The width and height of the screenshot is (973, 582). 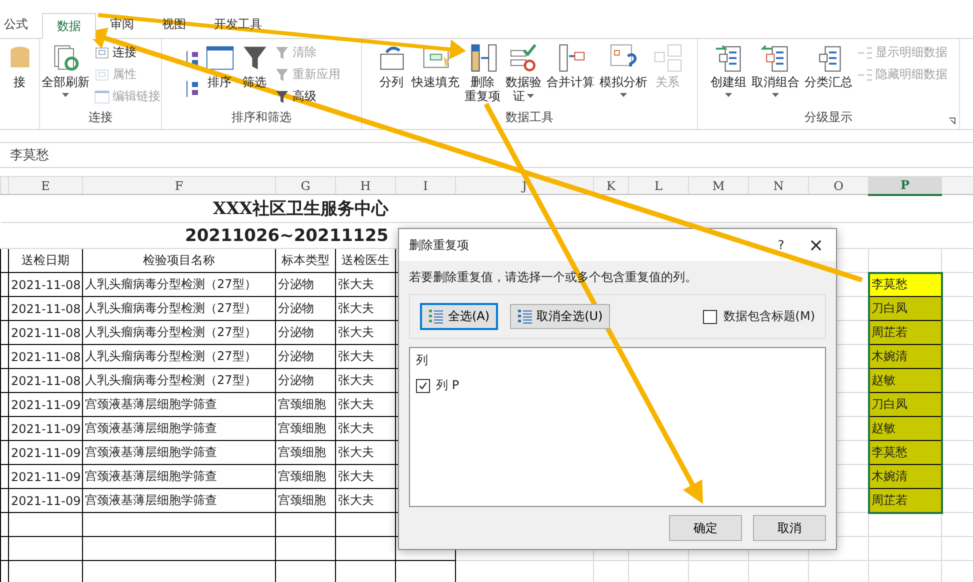 I want to click on column-header: E, so click(x=45, y=185).